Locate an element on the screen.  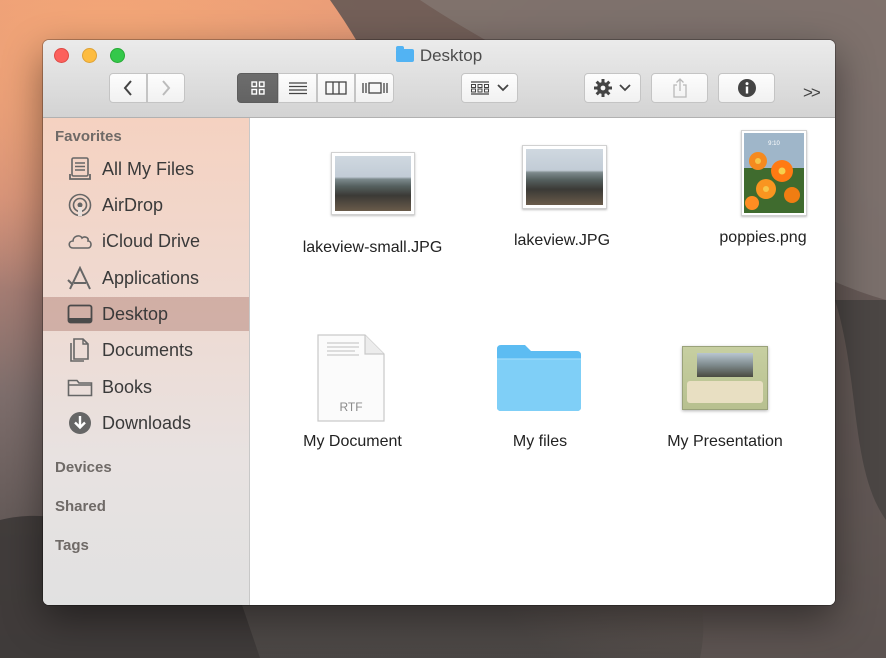
forward-button is located at coordinates (166, 88).